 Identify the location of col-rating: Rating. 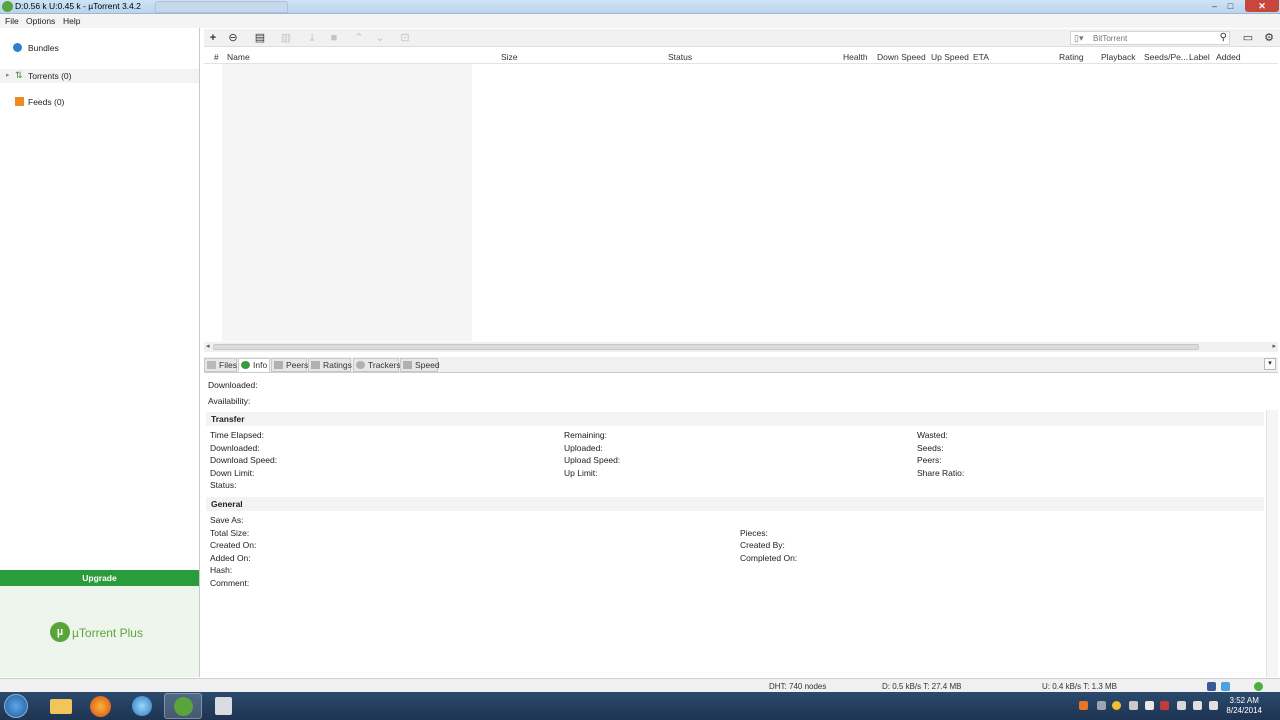
(1071, 57).